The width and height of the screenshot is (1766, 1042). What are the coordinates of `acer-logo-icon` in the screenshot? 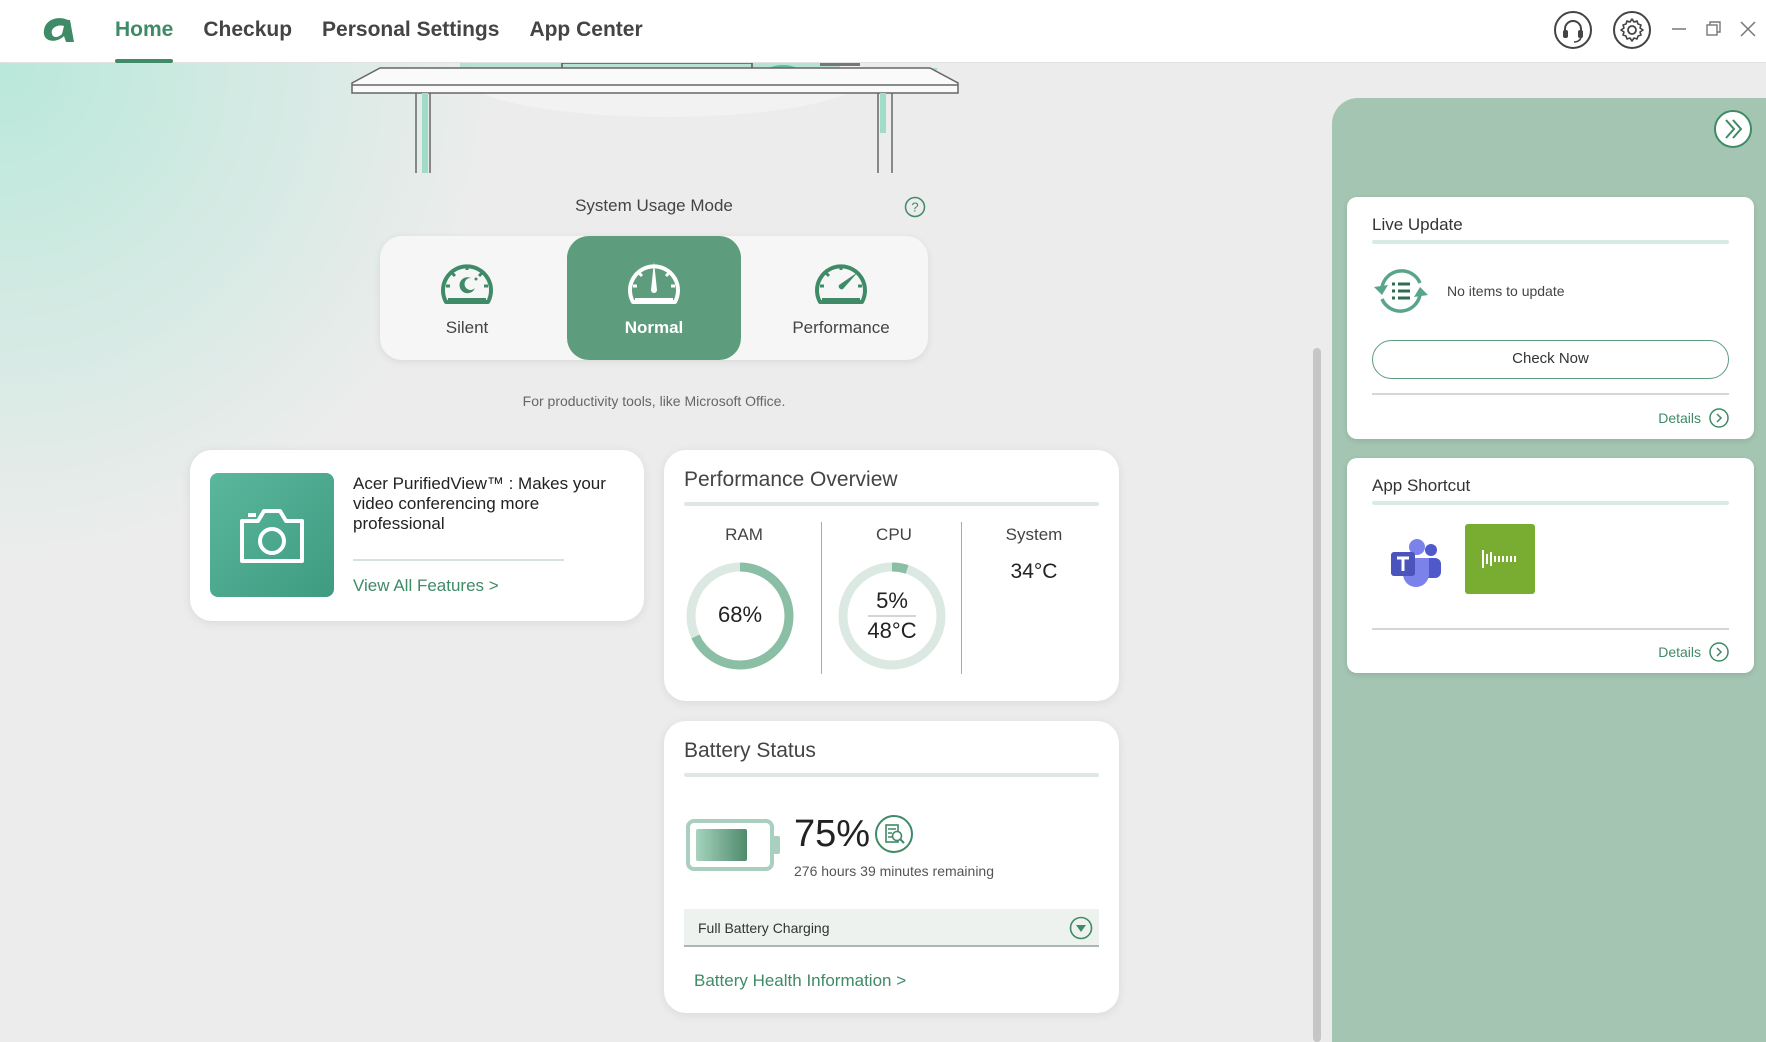 It's located at (58, 31).